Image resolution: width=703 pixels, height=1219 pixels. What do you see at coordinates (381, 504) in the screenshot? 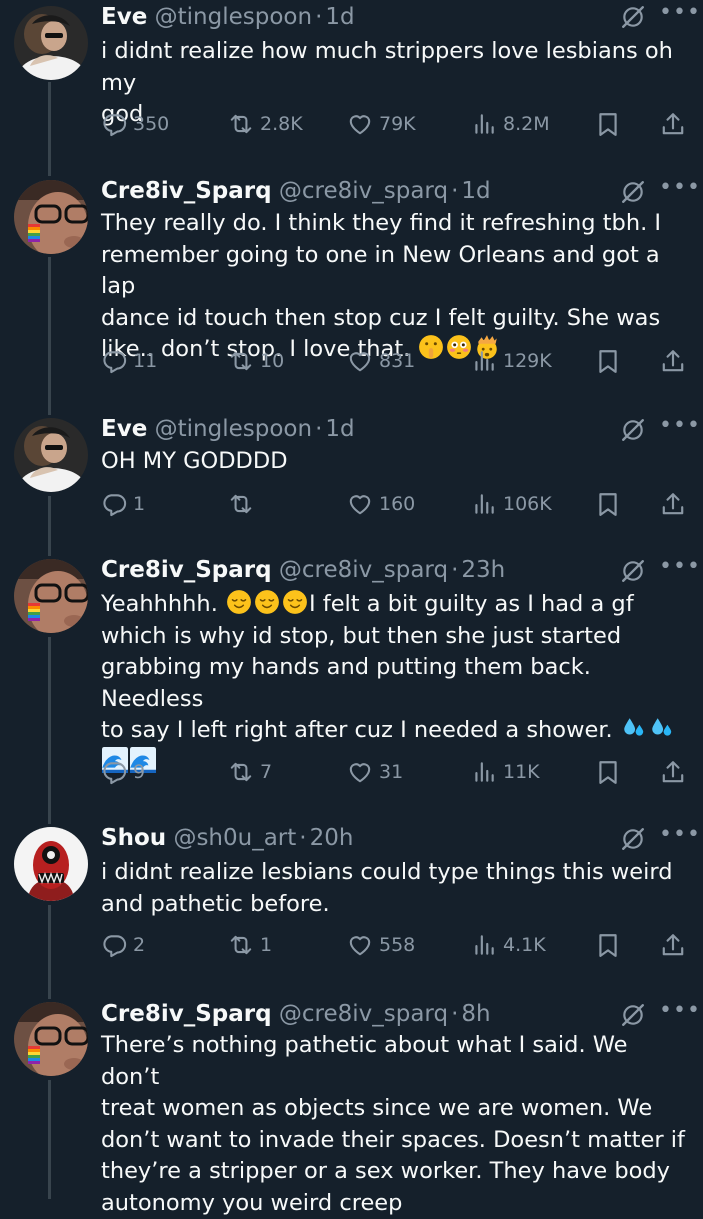
I see `like-button: 160` at bounding box center [381, 504].